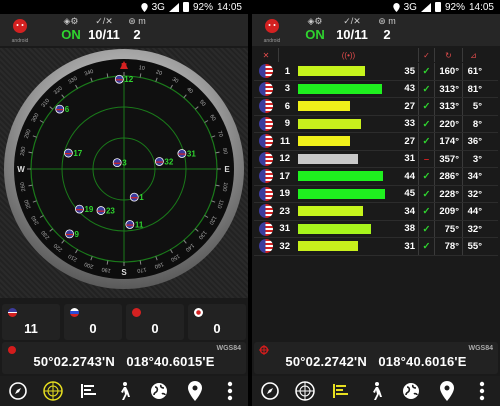  I want to click on satellite-marker: 19, so click(84, 209).